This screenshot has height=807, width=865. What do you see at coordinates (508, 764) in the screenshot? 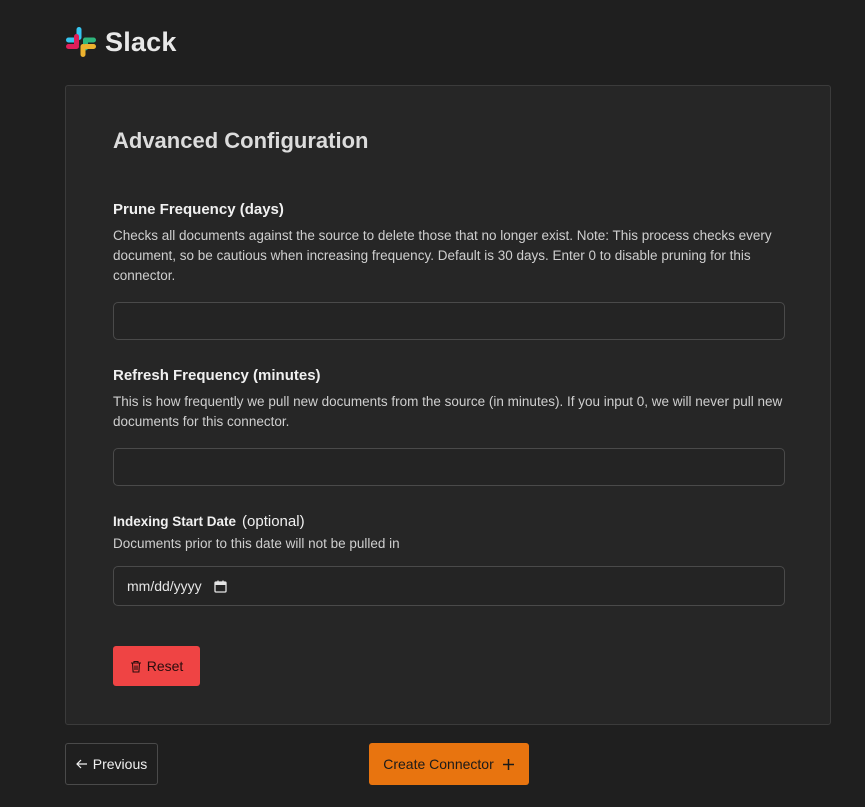
I see `plus-icon` at bounding box center [508, 764].